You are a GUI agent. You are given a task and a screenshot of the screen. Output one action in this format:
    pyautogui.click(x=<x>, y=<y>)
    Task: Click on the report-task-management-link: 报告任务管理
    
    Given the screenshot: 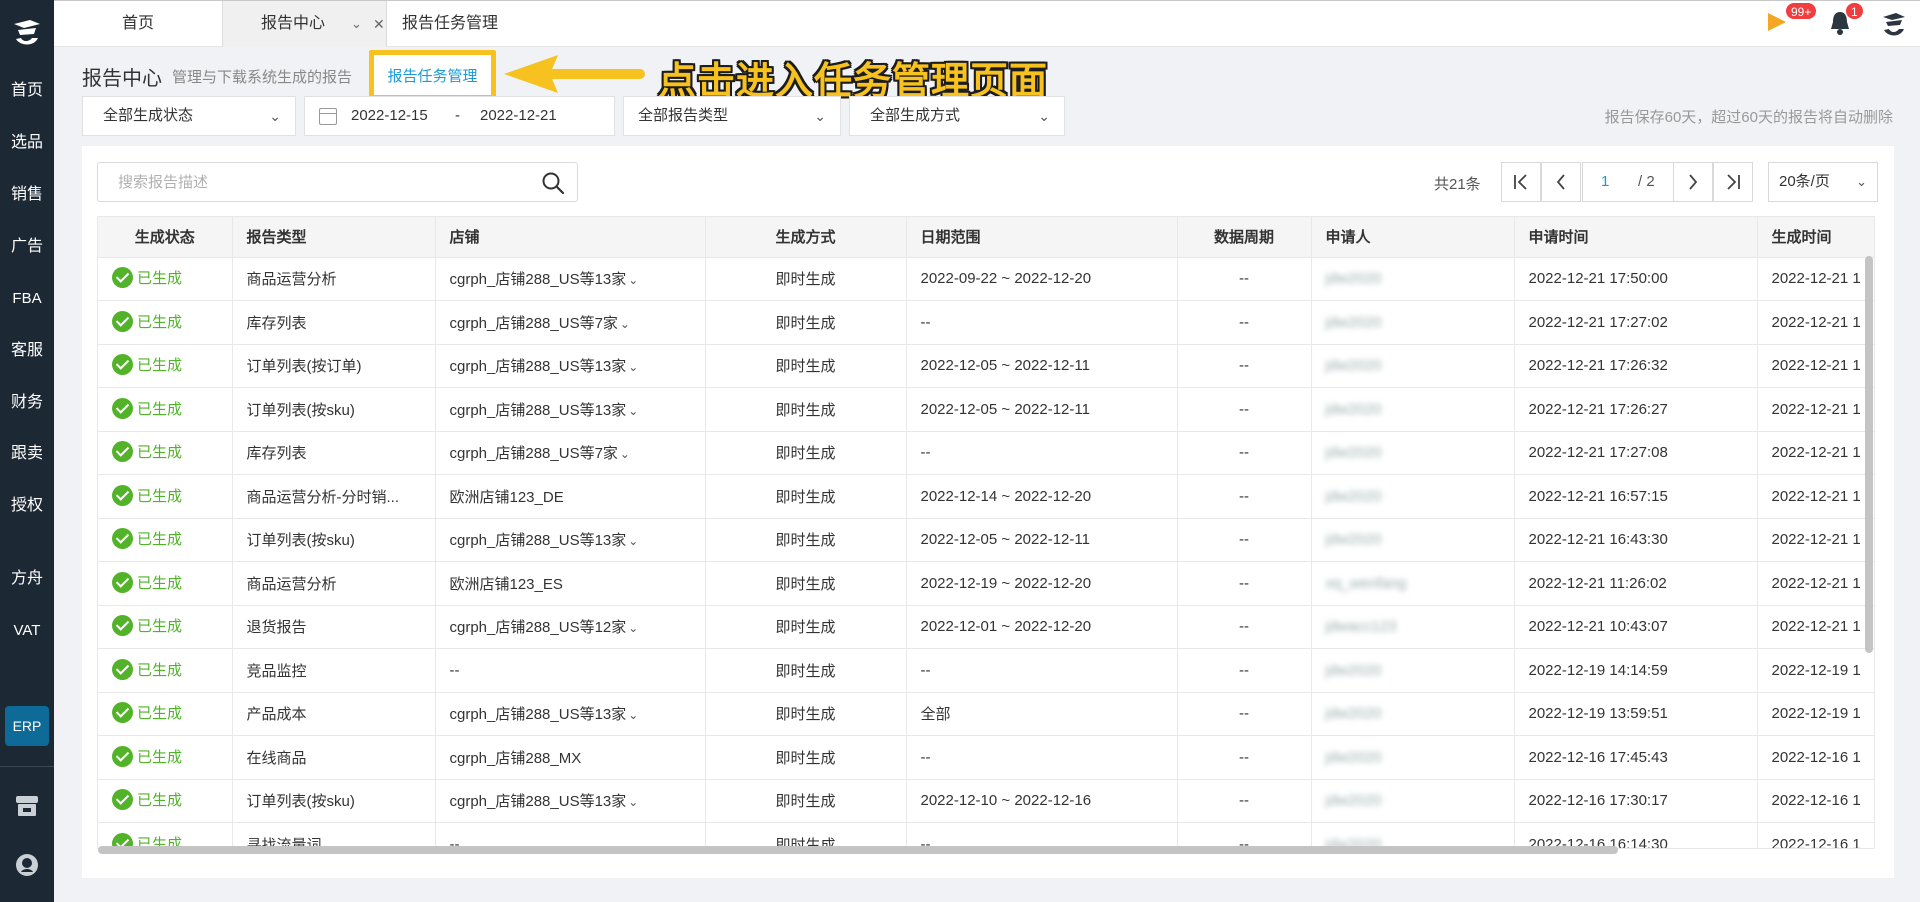 What is the action you would take?
    pyautogui.click(x=432, y=75)
    